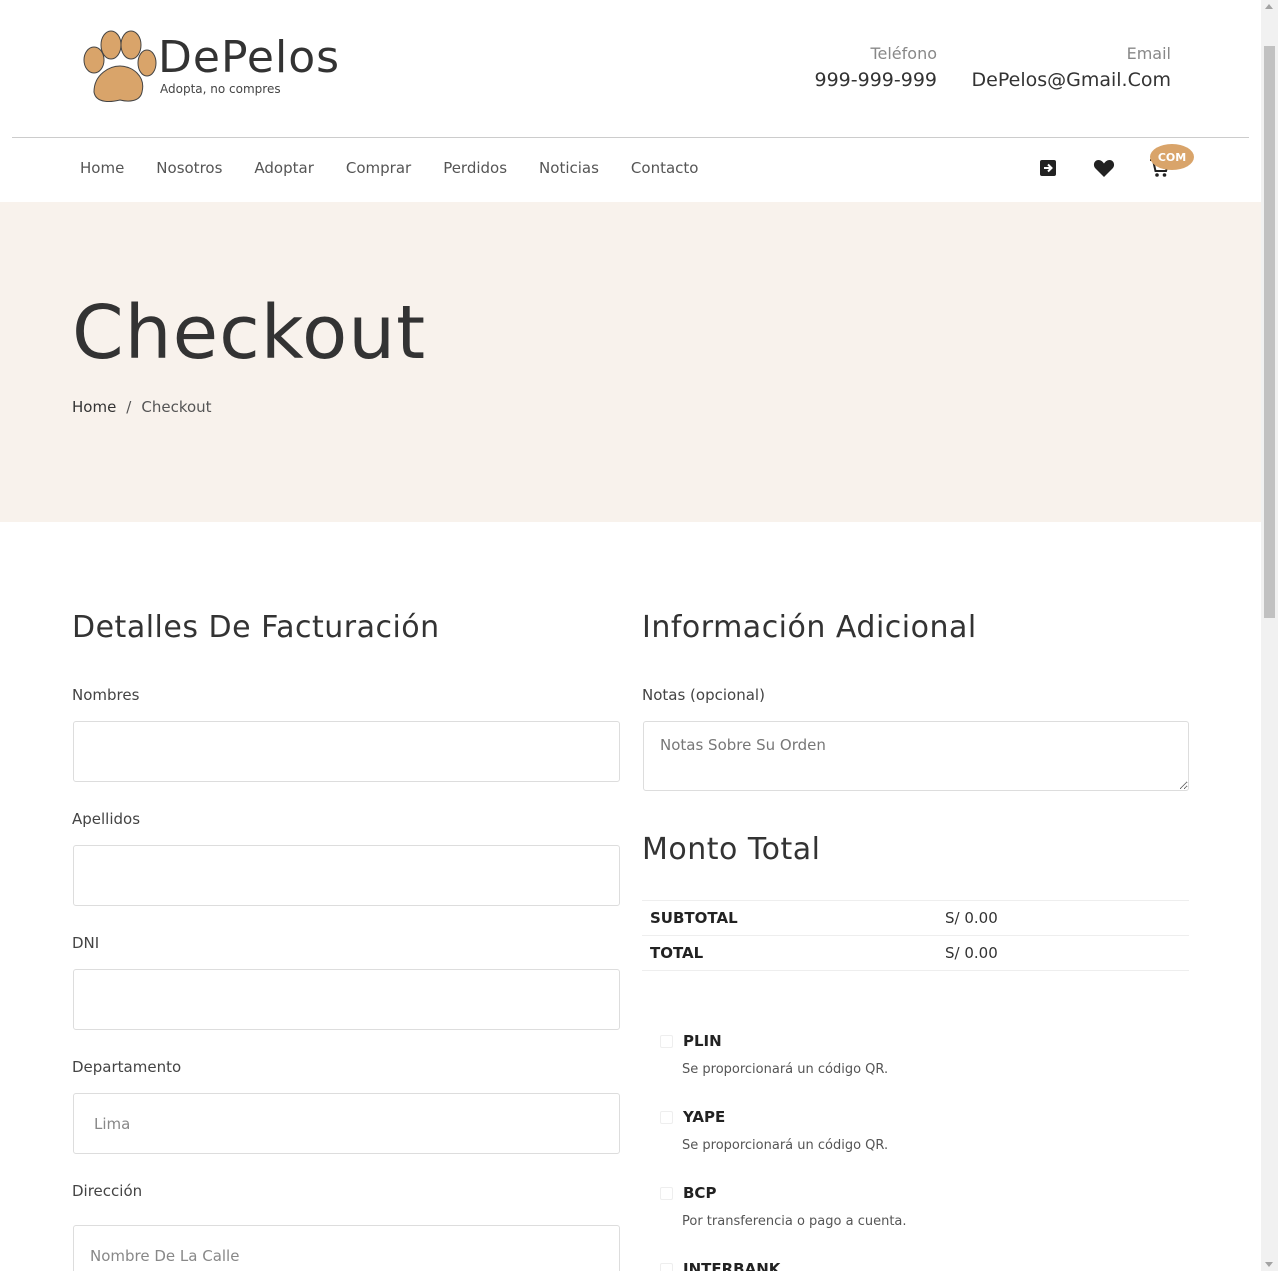  What do you see at coordinates (249, 57) in the screenshot?
I see `brand-name: DePelos` at bounding box center [249, 57].